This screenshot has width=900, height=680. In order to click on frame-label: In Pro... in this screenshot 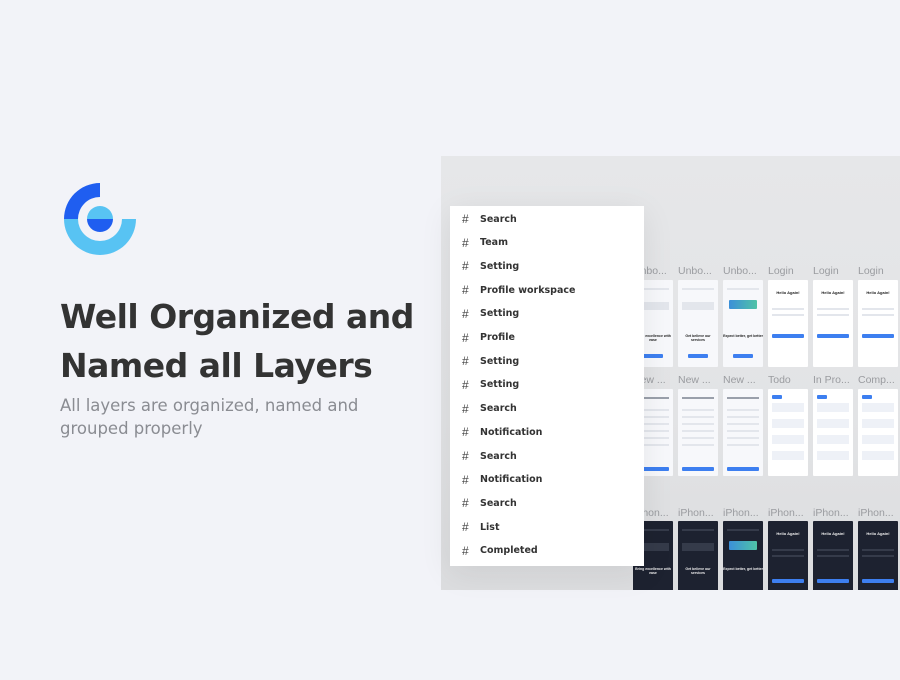, I will do `click(834, 380)`.